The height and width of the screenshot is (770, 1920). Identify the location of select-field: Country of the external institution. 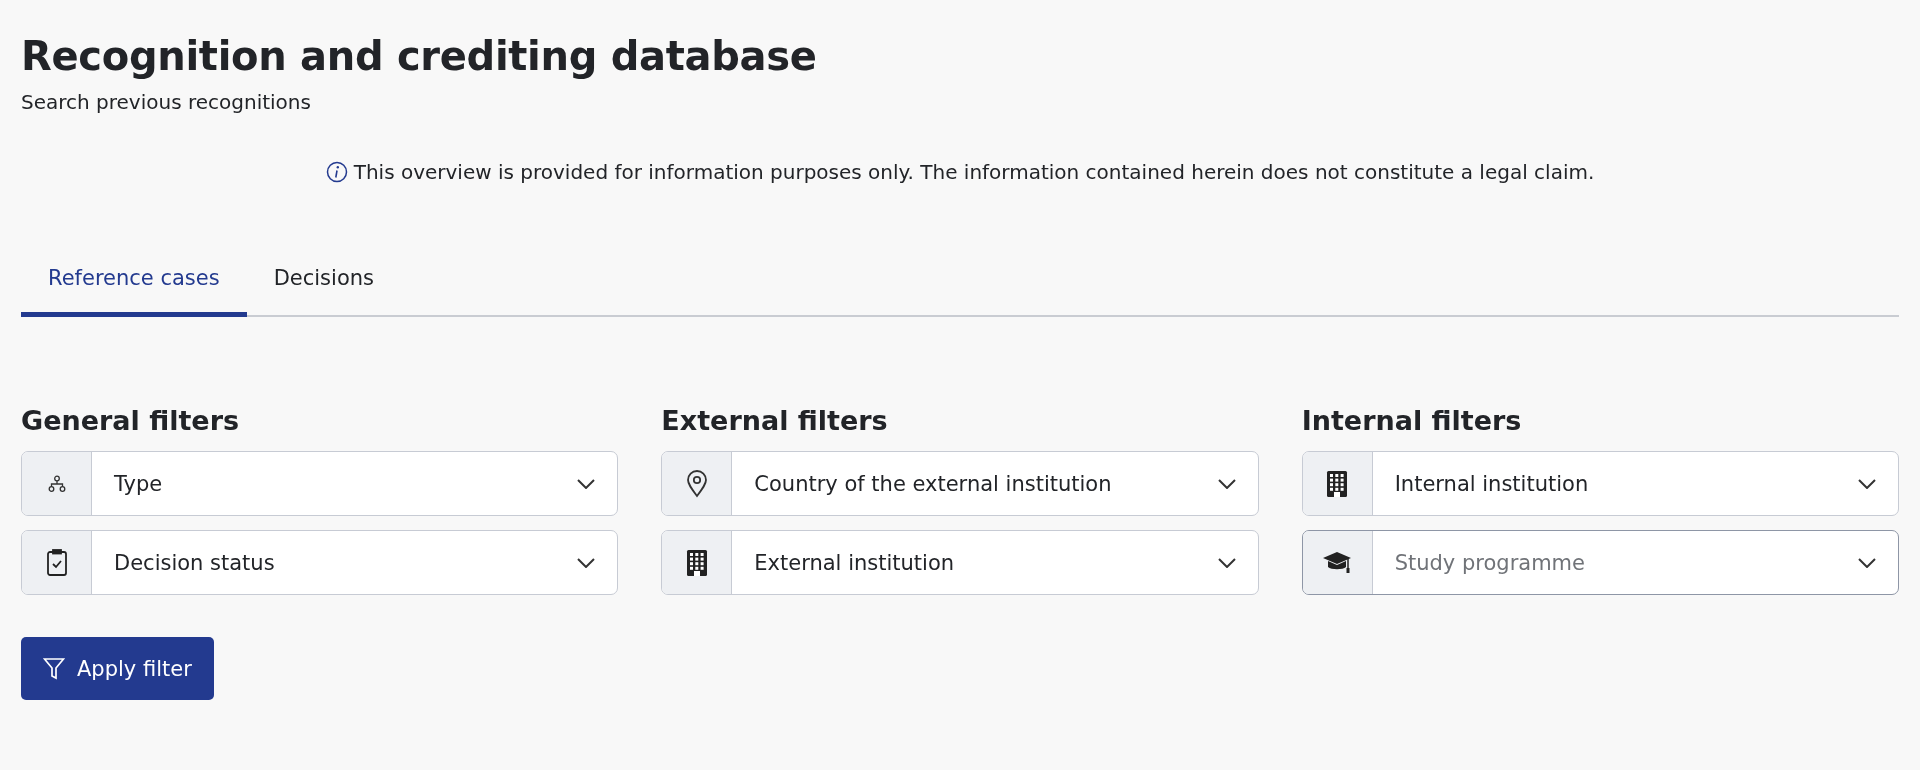
(960, 483).